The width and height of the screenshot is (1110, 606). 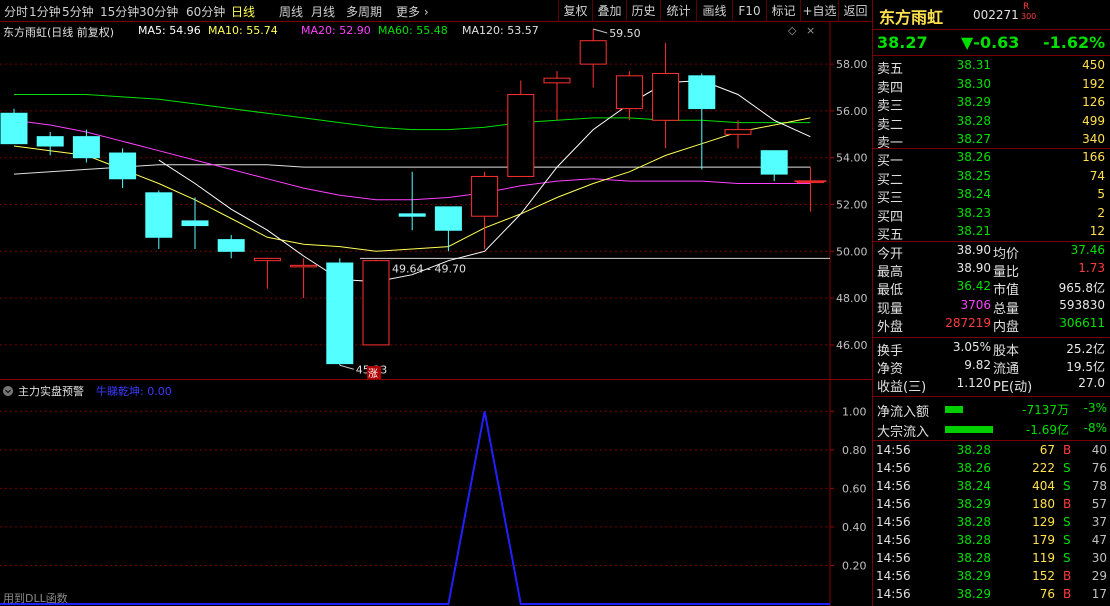 What do you see at coordinates (903, 432) in the screenshot?
I see `flow-label: 大宗流入` at bounding box center [903, 432].